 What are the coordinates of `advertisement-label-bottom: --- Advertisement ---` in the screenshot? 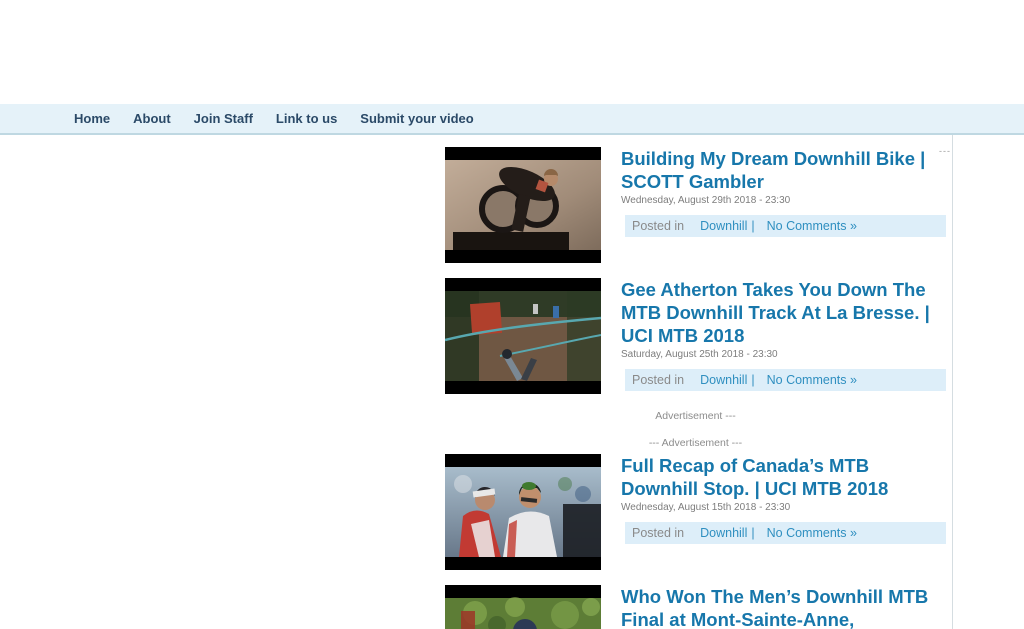 It's located at (695, 443).